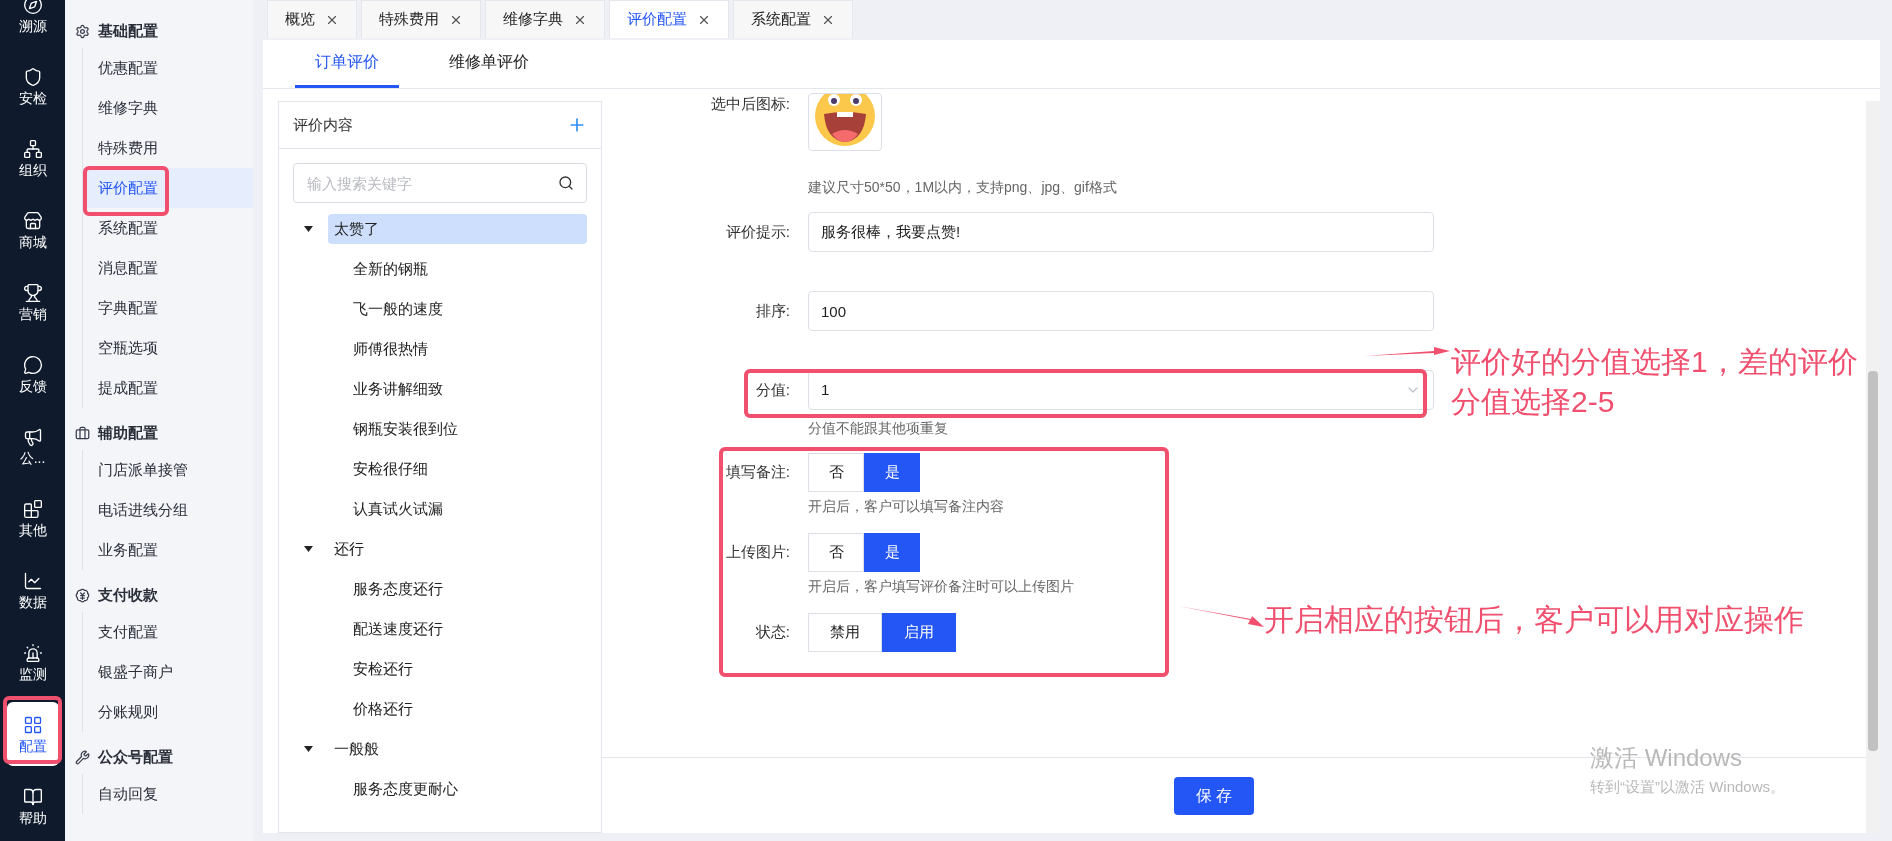 The width and height of the screenshot is (1892, 841). I want to click on form-label: 填写备注:, so click(757, 472).